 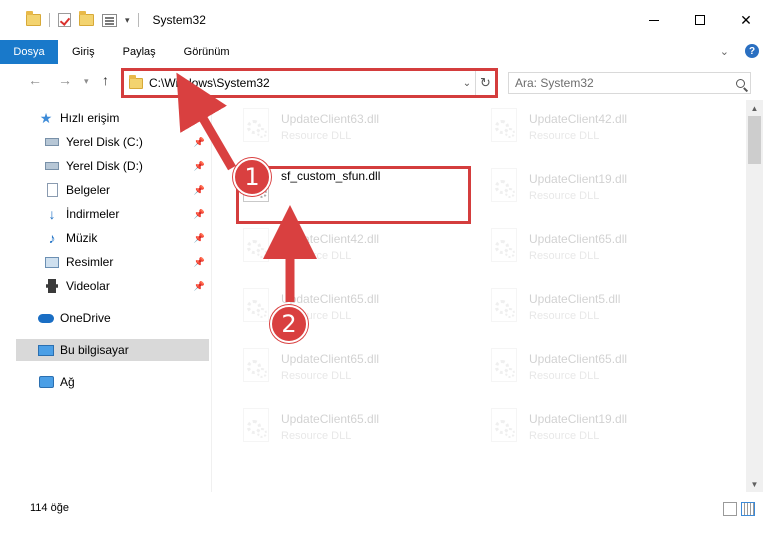 I want to click on minimize-button, so click(x=654, y=20).